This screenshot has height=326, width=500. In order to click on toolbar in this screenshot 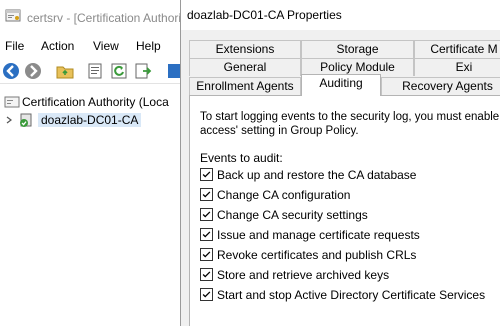, I will do `click(95, 71)`.